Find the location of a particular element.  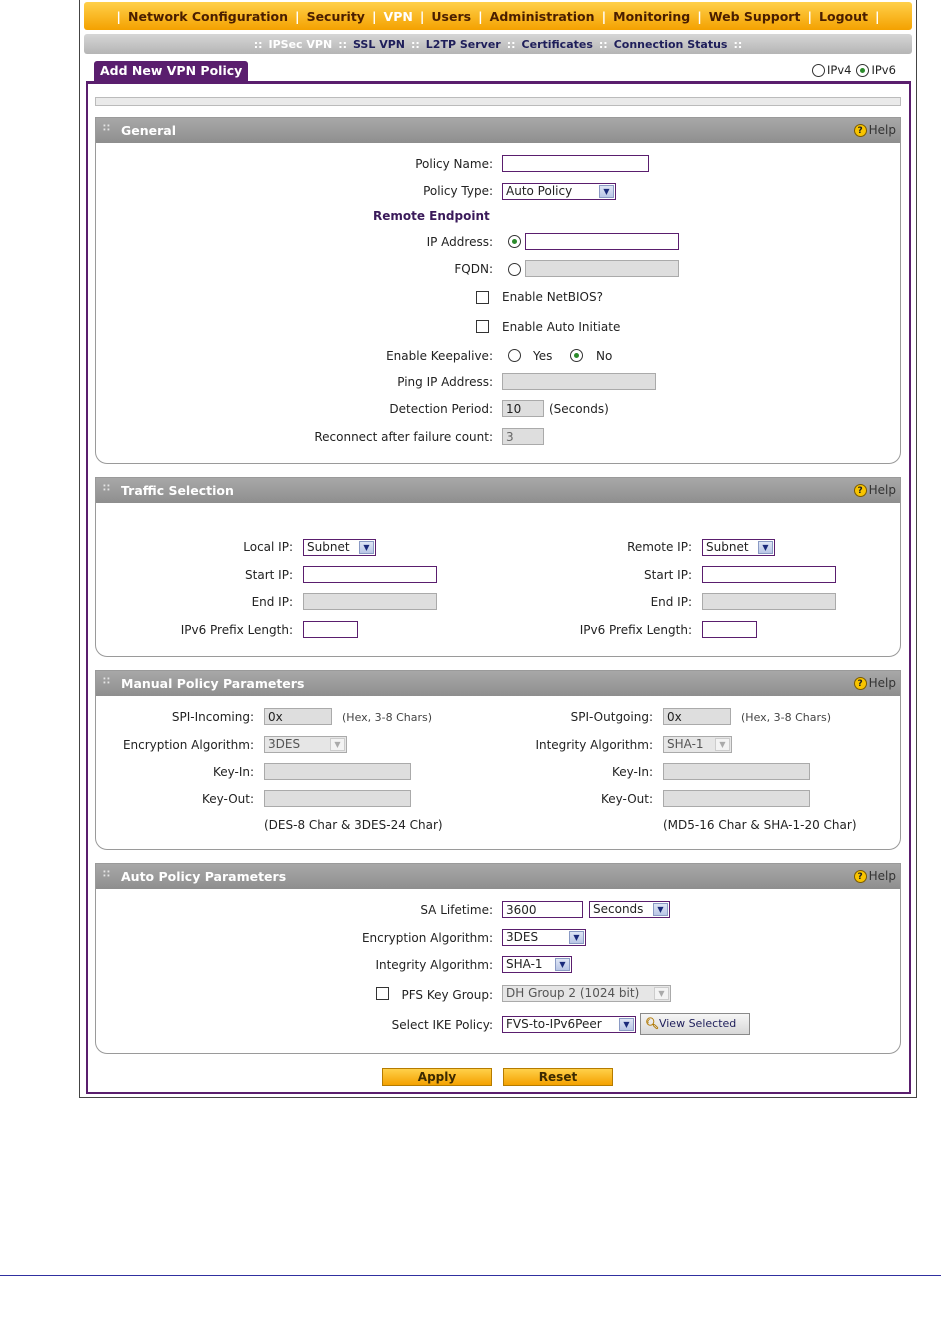

local-ip-label: Local IP: is located at coordinates (268, 547).